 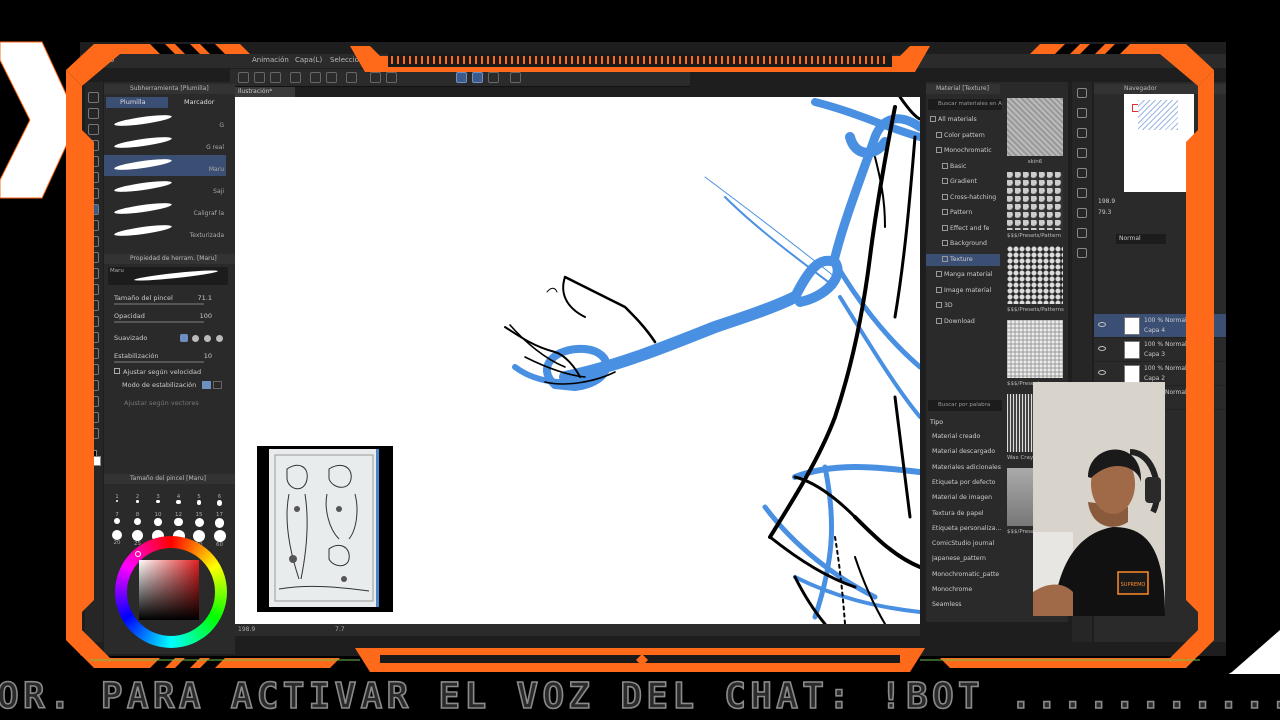 I want to click on material-tag-item: Material de imagen, so click(x=967, y=498).